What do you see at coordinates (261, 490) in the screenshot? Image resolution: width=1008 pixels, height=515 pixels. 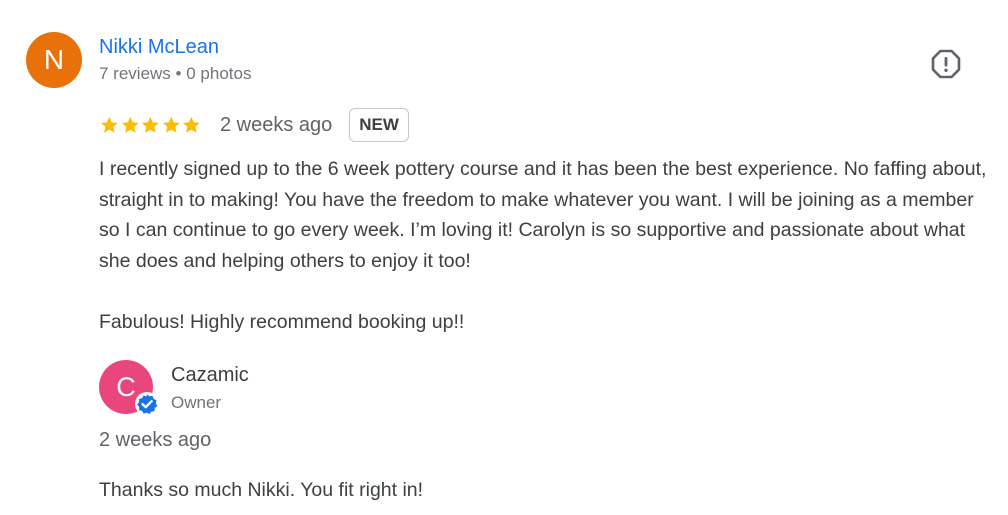 I see `reply-text: Thanks so much Nikki. You fit right in!` at bounding box center [261, 490].